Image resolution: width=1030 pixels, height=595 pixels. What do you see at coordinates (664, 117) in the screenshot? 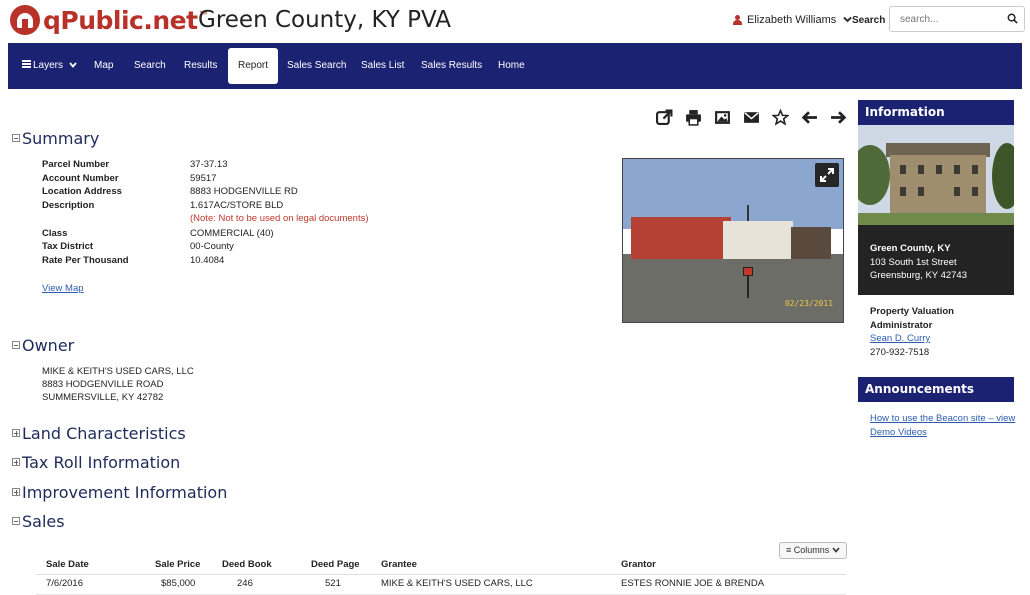
I see `share-icon` at bounding box center [664, 117].